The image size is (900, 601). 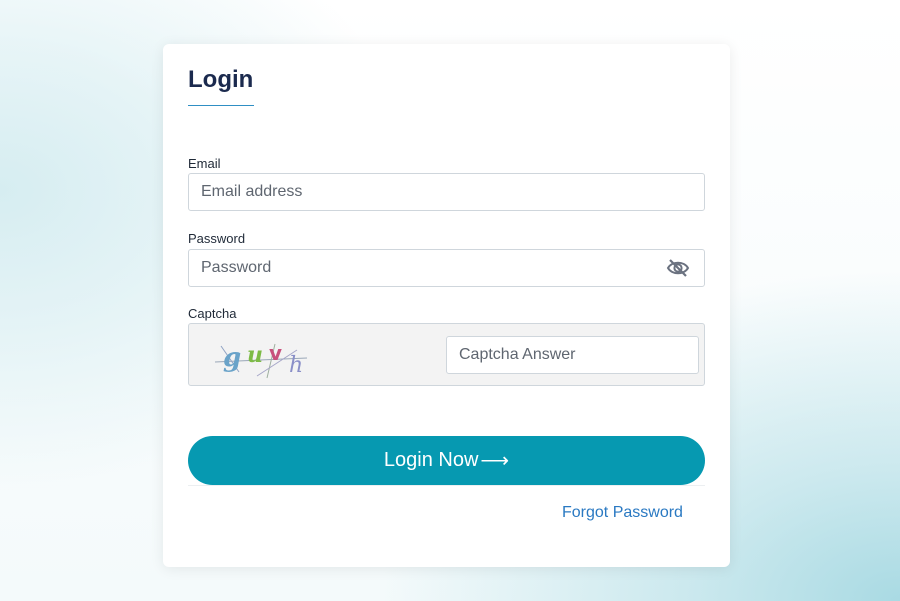 I want to click on forgot-password-link: Forgot Password, so click(x=622, y=513).